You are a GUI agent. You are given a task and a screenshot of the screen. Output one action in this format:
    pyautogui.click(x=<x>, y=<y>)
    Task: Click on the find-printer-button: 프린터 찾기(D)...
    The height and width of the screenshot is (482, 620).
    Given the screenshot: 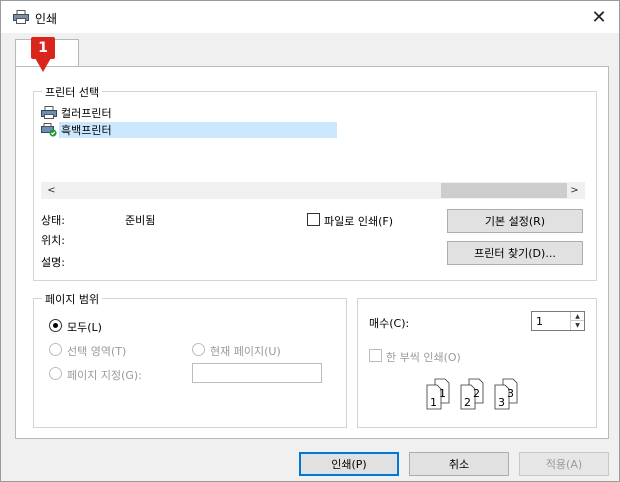 What is the action you would take?
    pyautogui.click(x=515, y=253)
    